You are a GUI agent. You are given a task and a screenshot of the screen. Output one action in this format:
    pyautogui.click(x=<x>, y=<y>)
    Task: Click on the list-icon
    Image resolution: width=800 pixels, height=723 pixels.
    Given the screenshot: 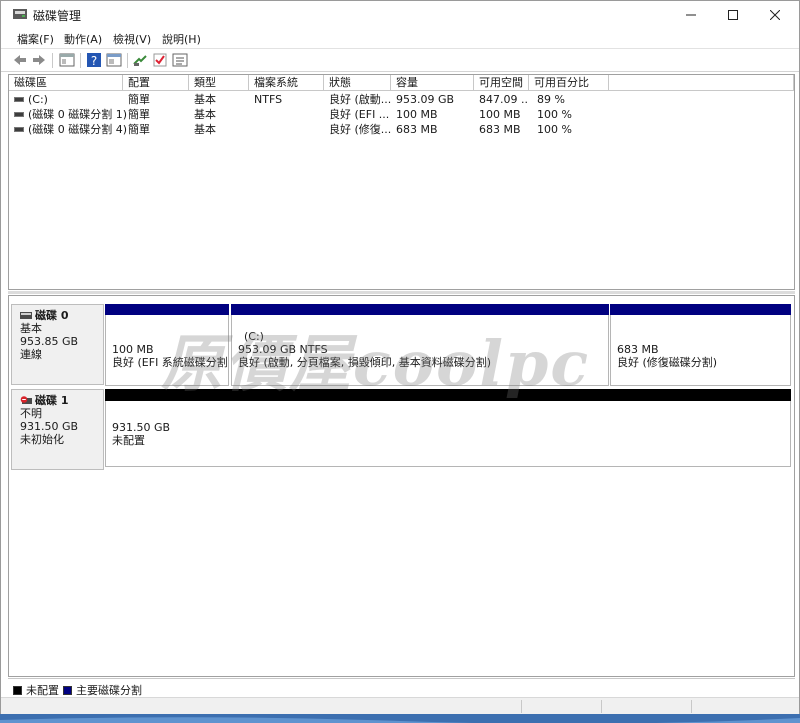 What is the action you would take?
    pyautogui.click(x=180, y=60)
    